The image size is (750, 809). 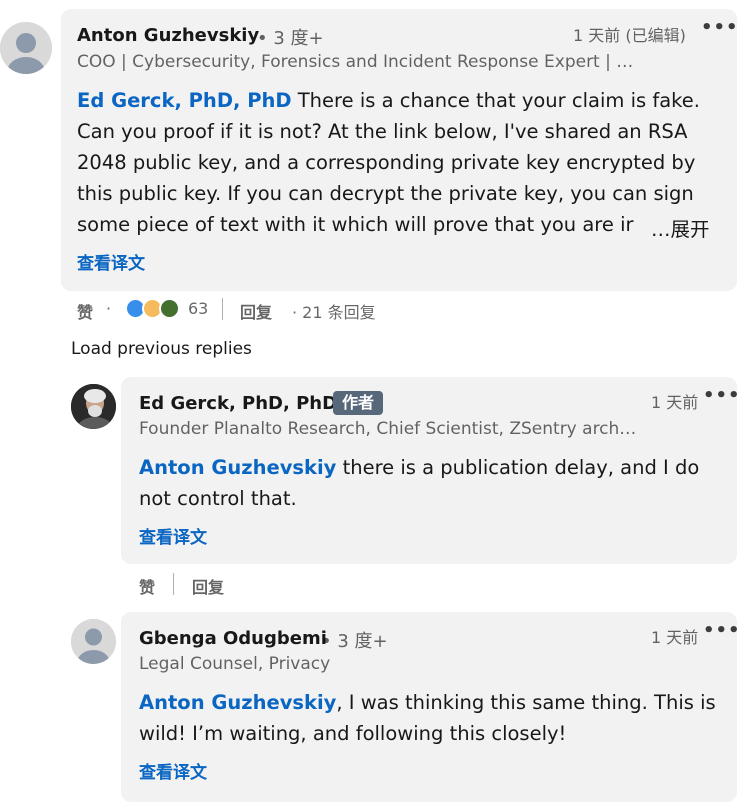 I want to click on expand-link: …展开, so click(x=680, y=227).